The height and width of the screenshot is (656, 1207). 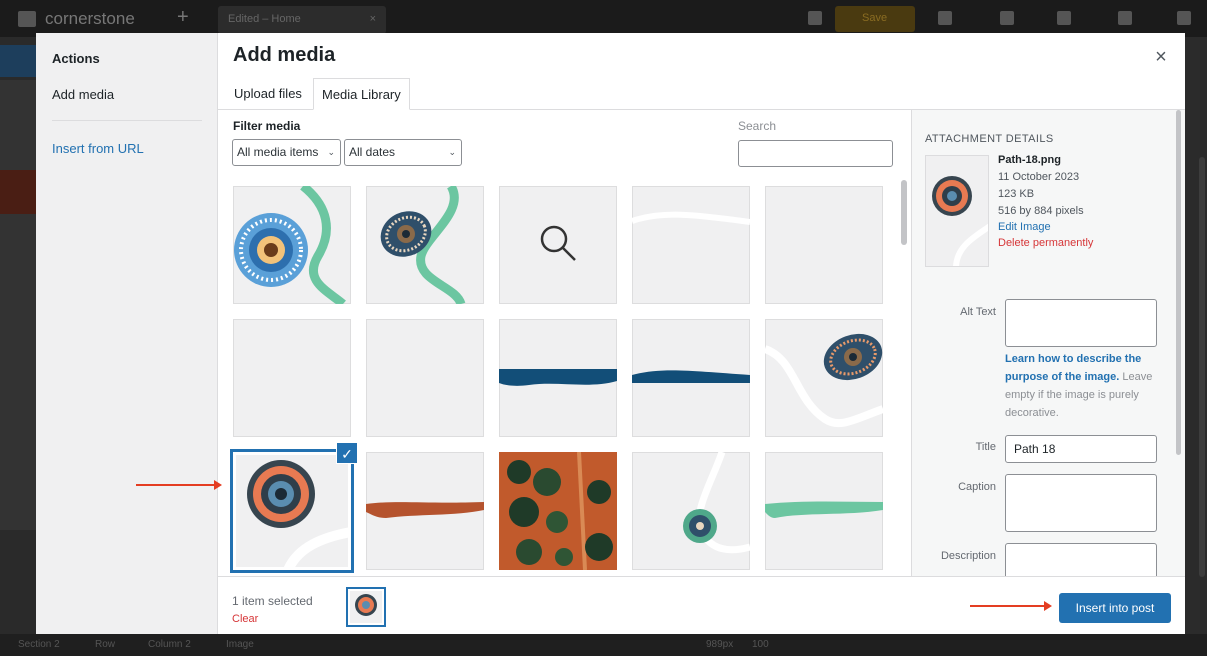 What do you see at coordinates (989, 139) in the screenshot?
I see `attachment-details-heading: ATTACHMENT DETAILS` at bounding box center [989, 139].